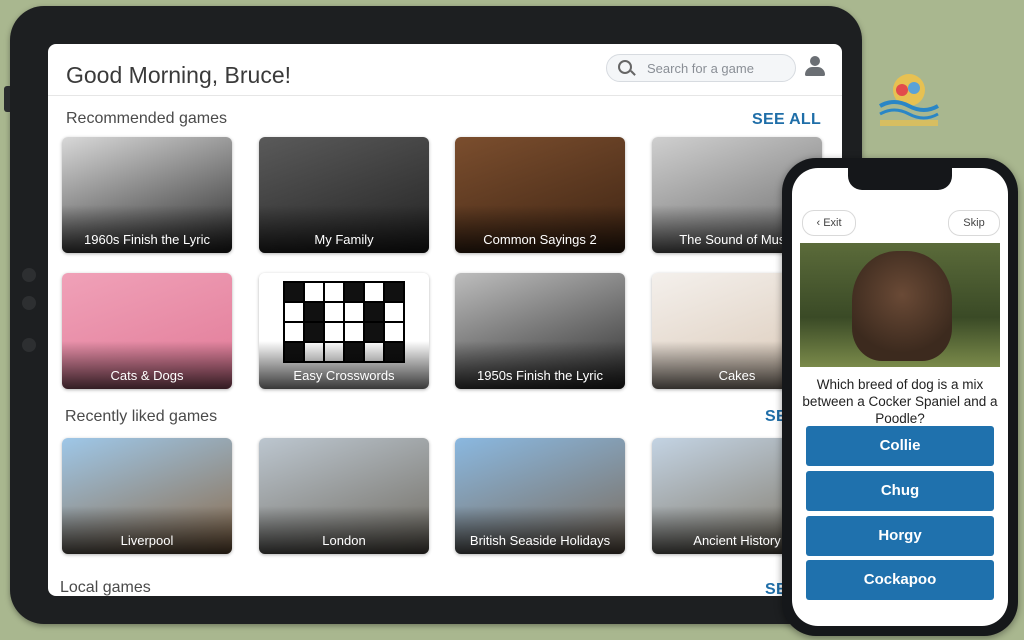 The width and height of the screenshot is (1024, 640). I want to click on game-card-label: My Family, so click(344, 239).